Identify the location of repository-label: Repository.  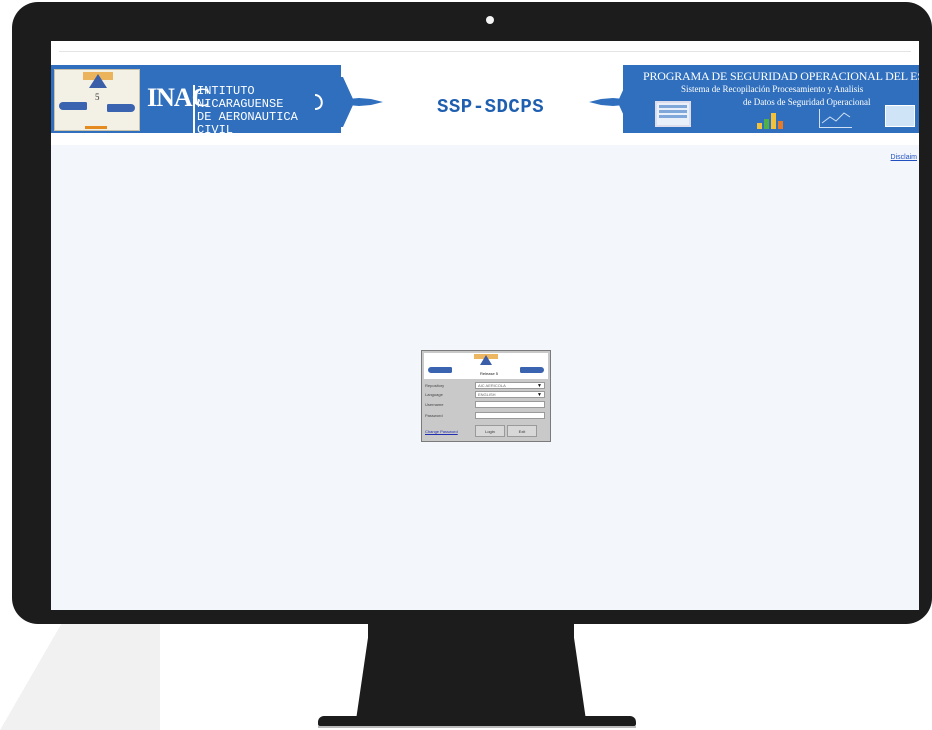
(435, 385).